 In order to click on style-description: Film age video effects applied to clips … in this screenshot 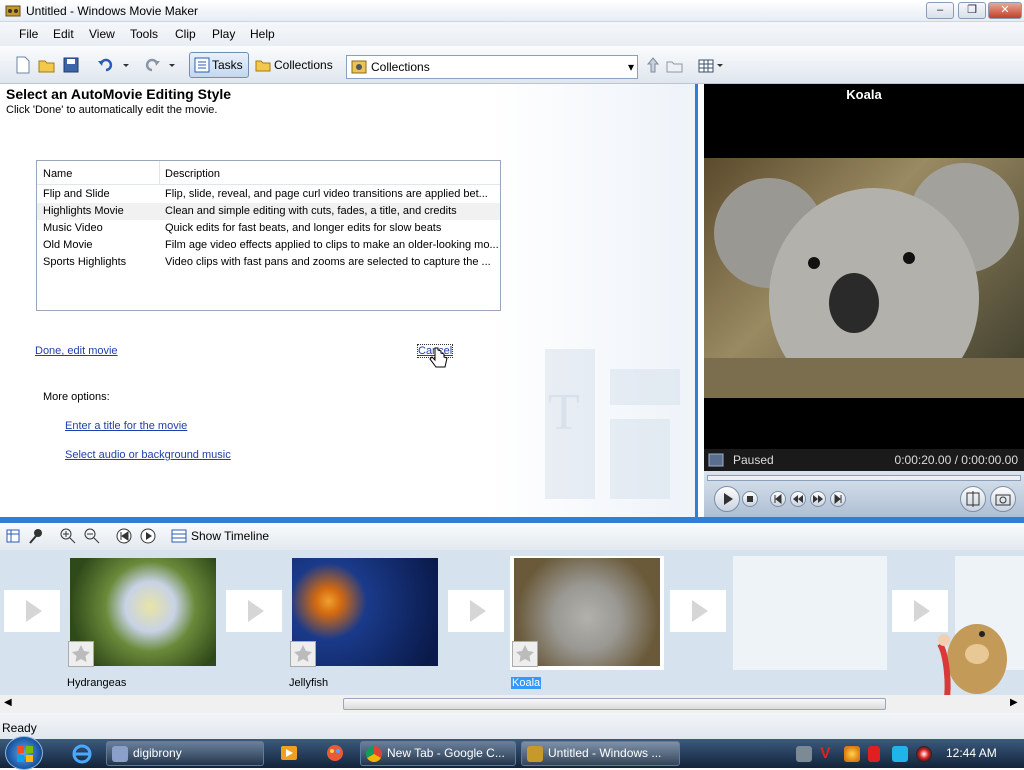, I will do `click(332, 245)`.